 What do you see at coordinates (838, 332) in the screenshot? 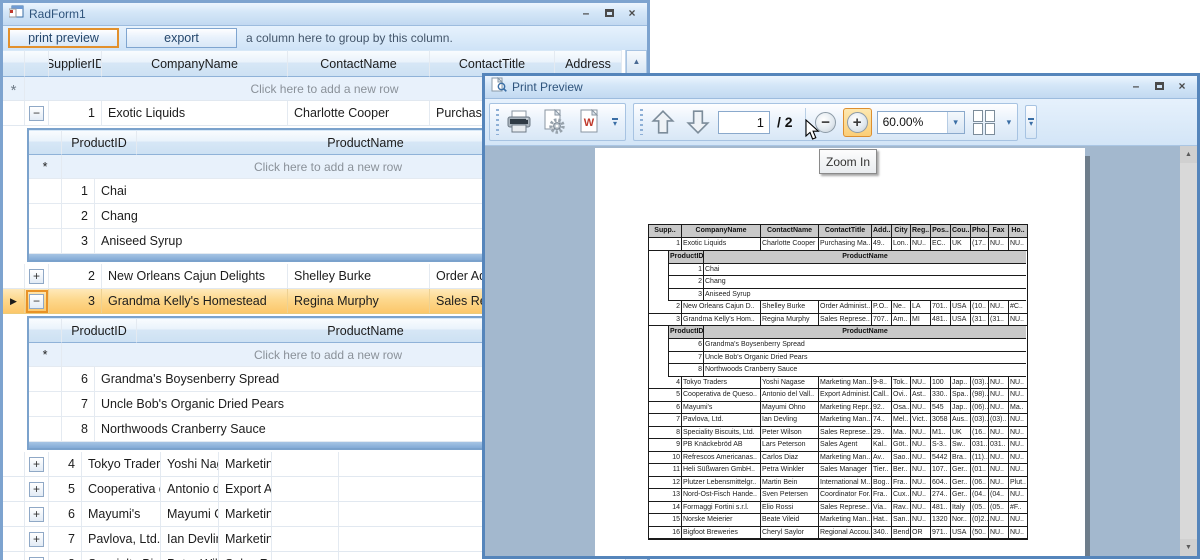
I see `preview-subgrid-header: ProductID ProductName` at bounding box center [838, 332].